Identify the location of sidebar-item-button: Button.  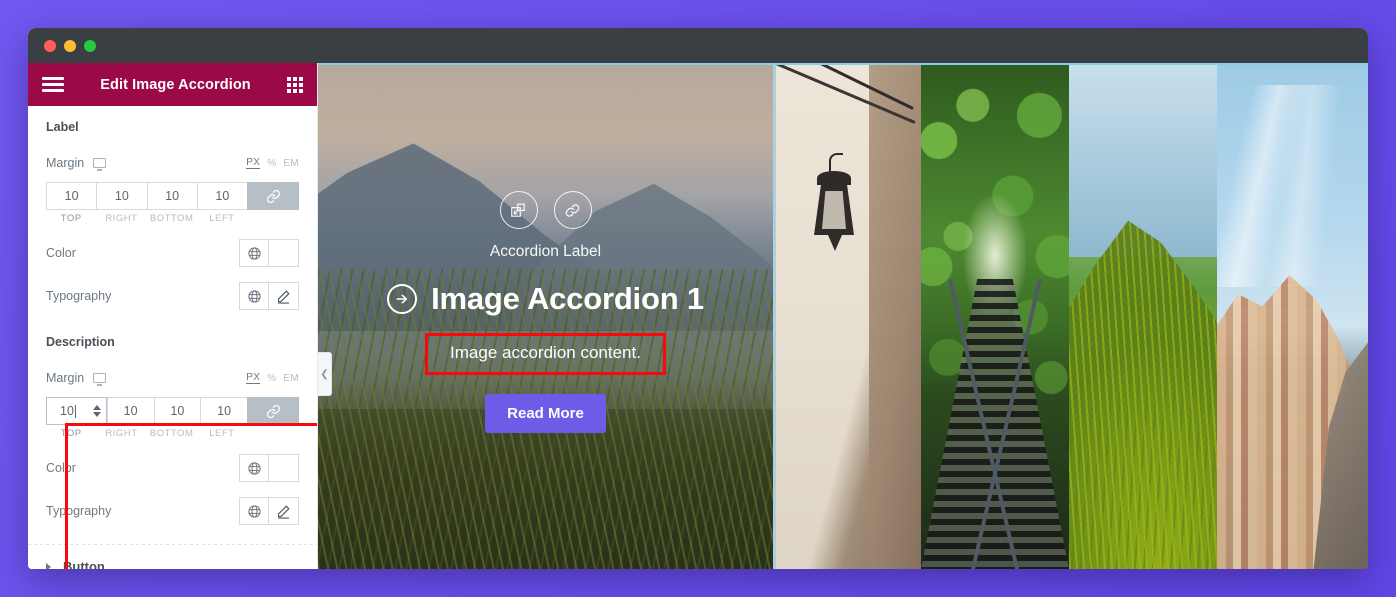
(172, 557).